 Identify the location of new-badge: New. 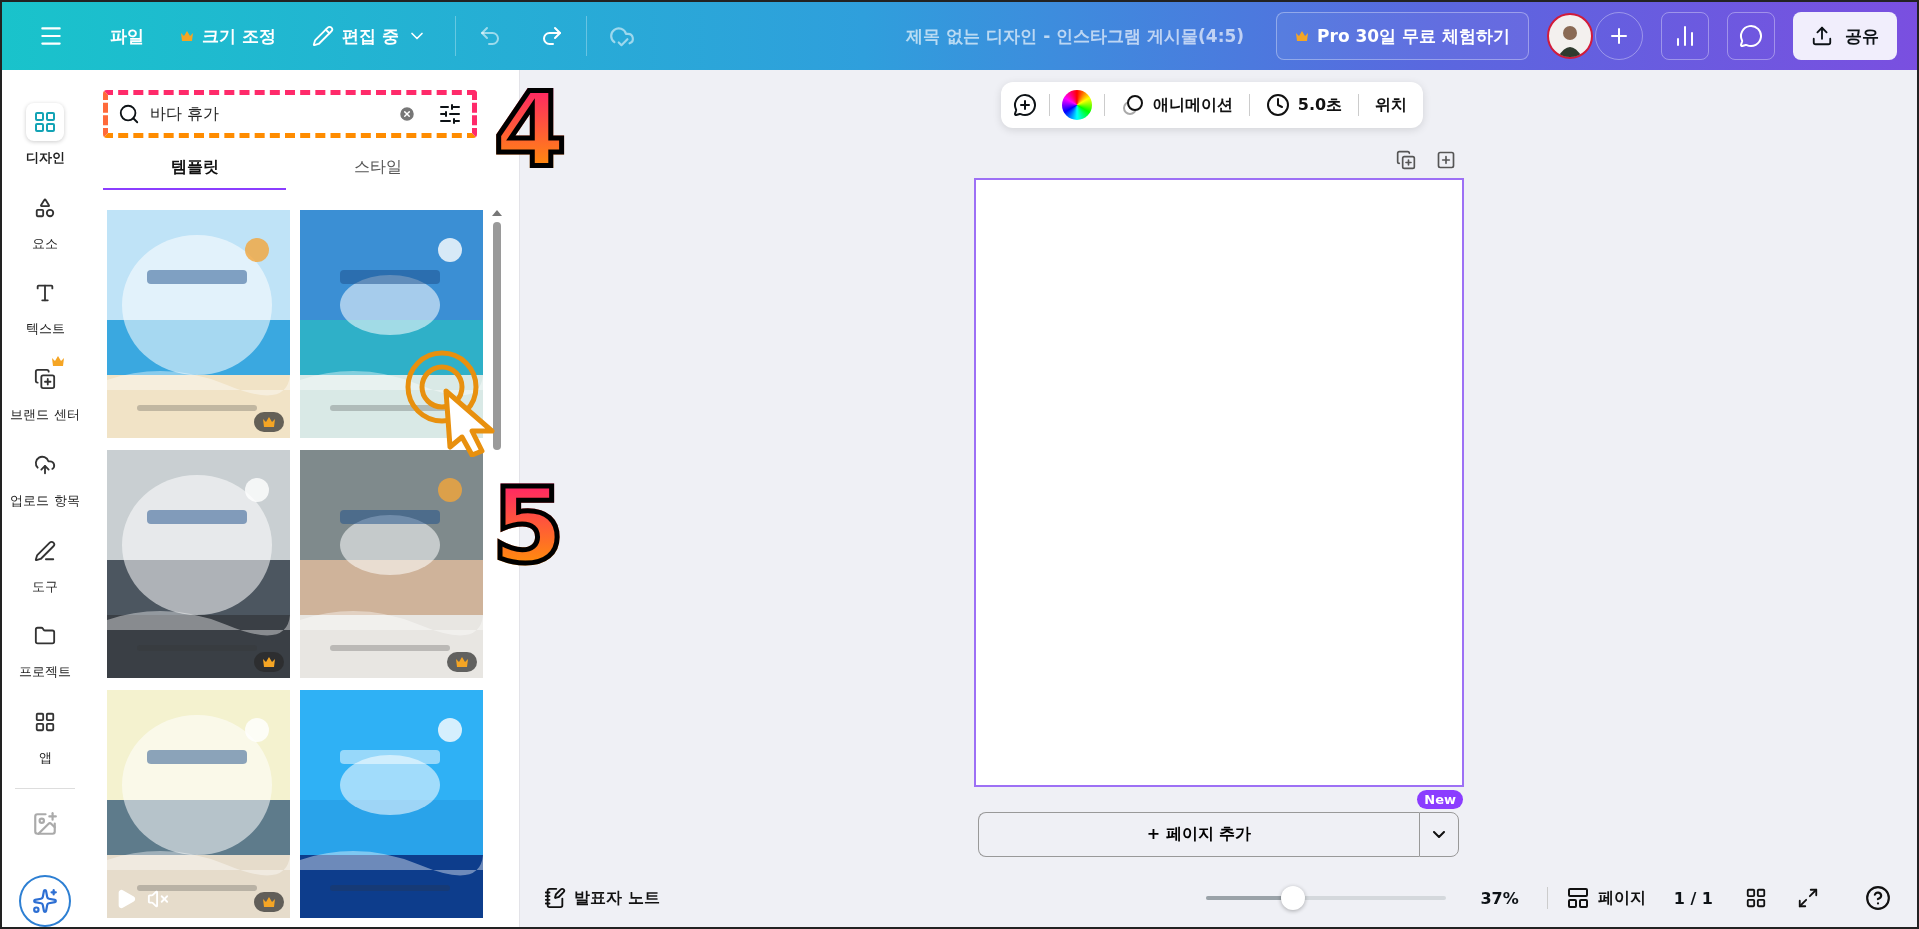
(1440, 799).